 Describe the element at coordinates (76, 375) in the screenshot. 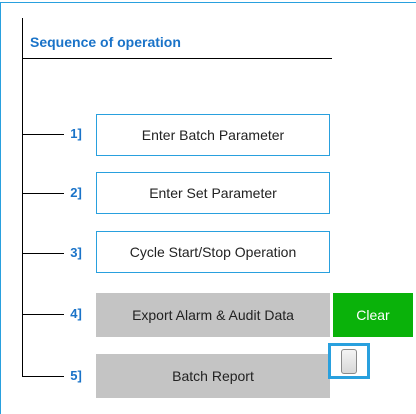

I see `step-5-number: 5]` at that location.